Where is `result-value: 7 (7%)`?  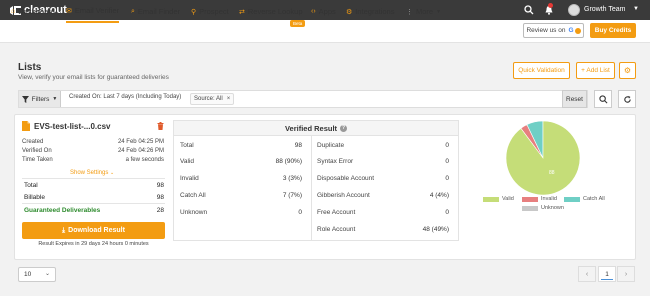 result-value: 7 (7%) is located at coordinates (292, 195).